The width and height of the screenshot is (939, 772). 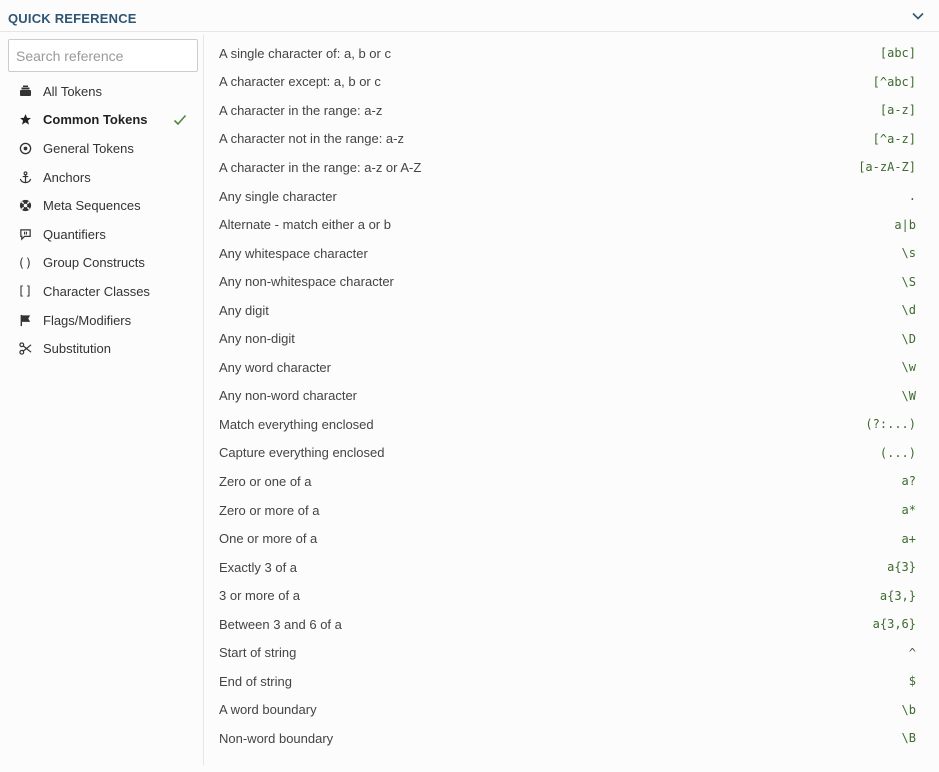 I want to click on token-description: A character not in the range: a-z, so click(x=311, y=139).